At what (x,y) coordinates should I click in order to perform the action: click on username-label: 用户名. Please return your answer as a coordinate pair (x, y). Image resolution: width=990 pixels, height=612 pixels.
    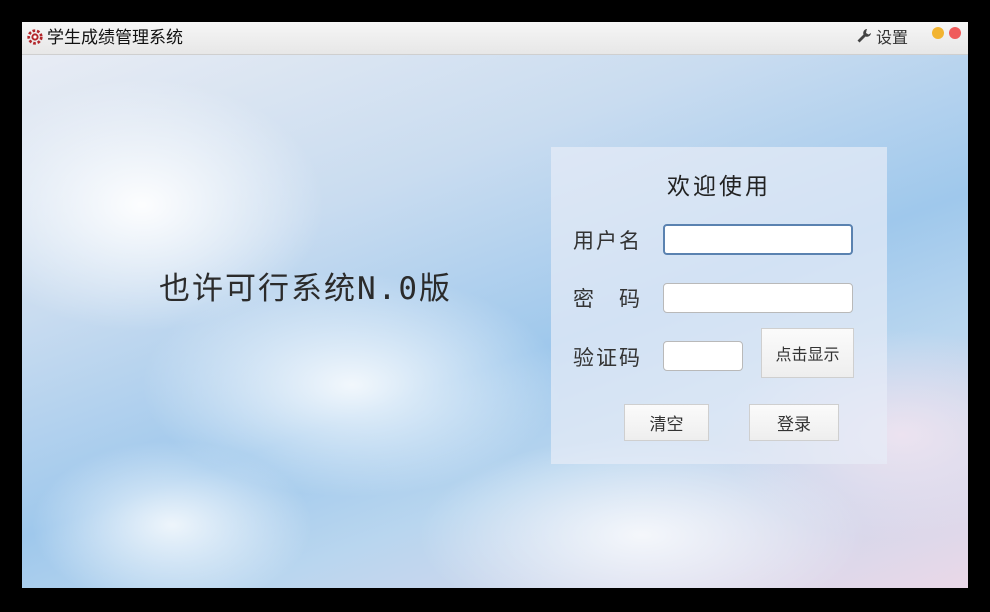
    Looking at the image, I should click on (607, 241).